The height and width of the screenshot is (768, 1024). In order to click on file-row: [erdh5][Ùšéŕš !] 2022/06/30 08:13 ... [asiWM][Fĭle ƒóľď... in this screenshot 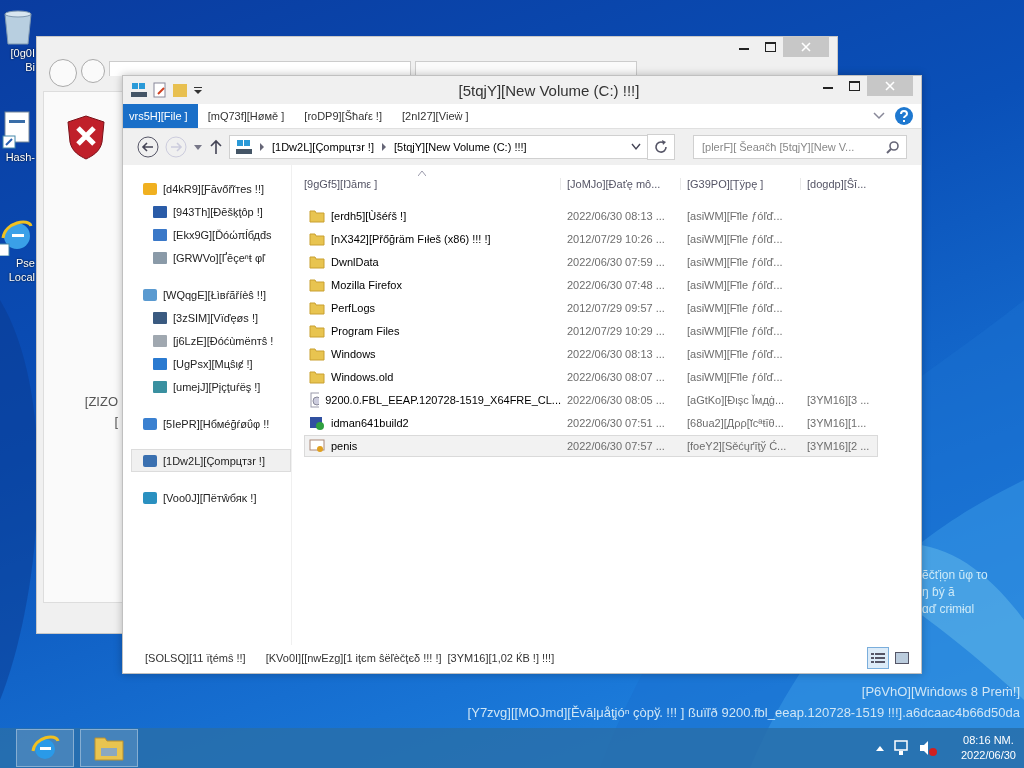, I will do `click(591, 216)`.